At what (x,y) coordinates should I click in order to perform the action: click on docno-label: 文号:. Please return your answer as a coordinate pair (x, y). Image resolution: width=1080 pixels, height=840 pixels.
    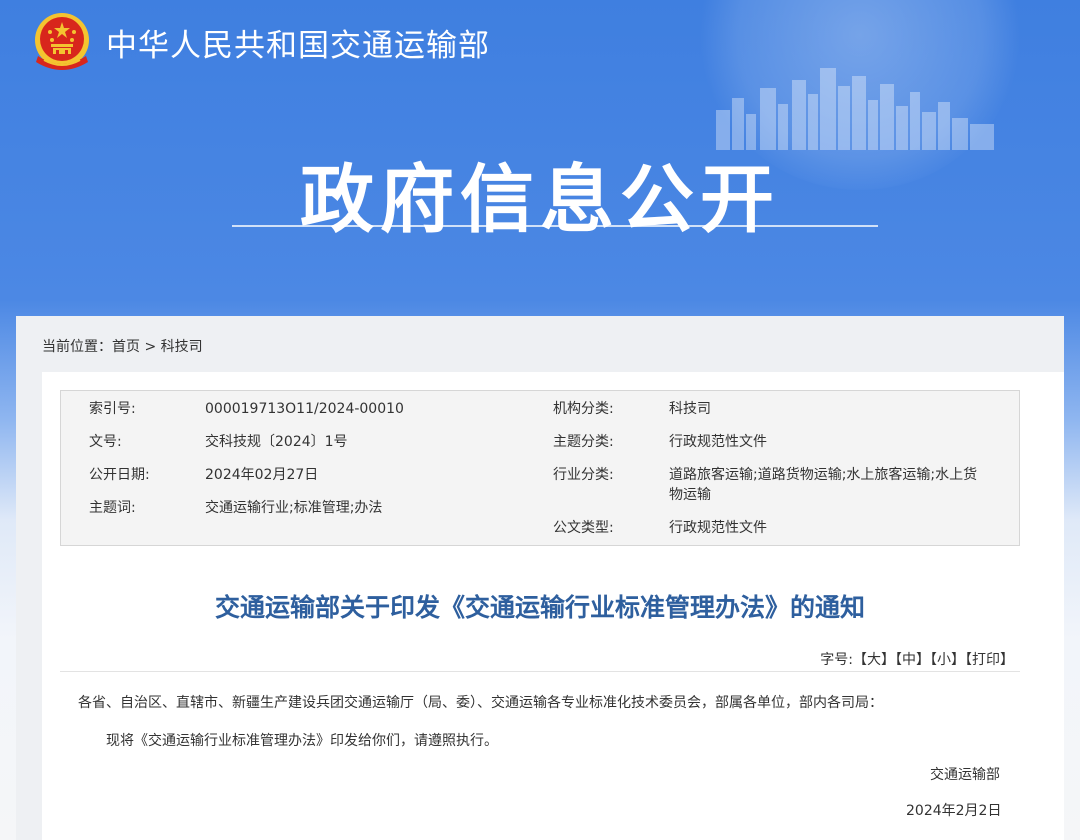
    Looking at the image, I should click on (105, 442).